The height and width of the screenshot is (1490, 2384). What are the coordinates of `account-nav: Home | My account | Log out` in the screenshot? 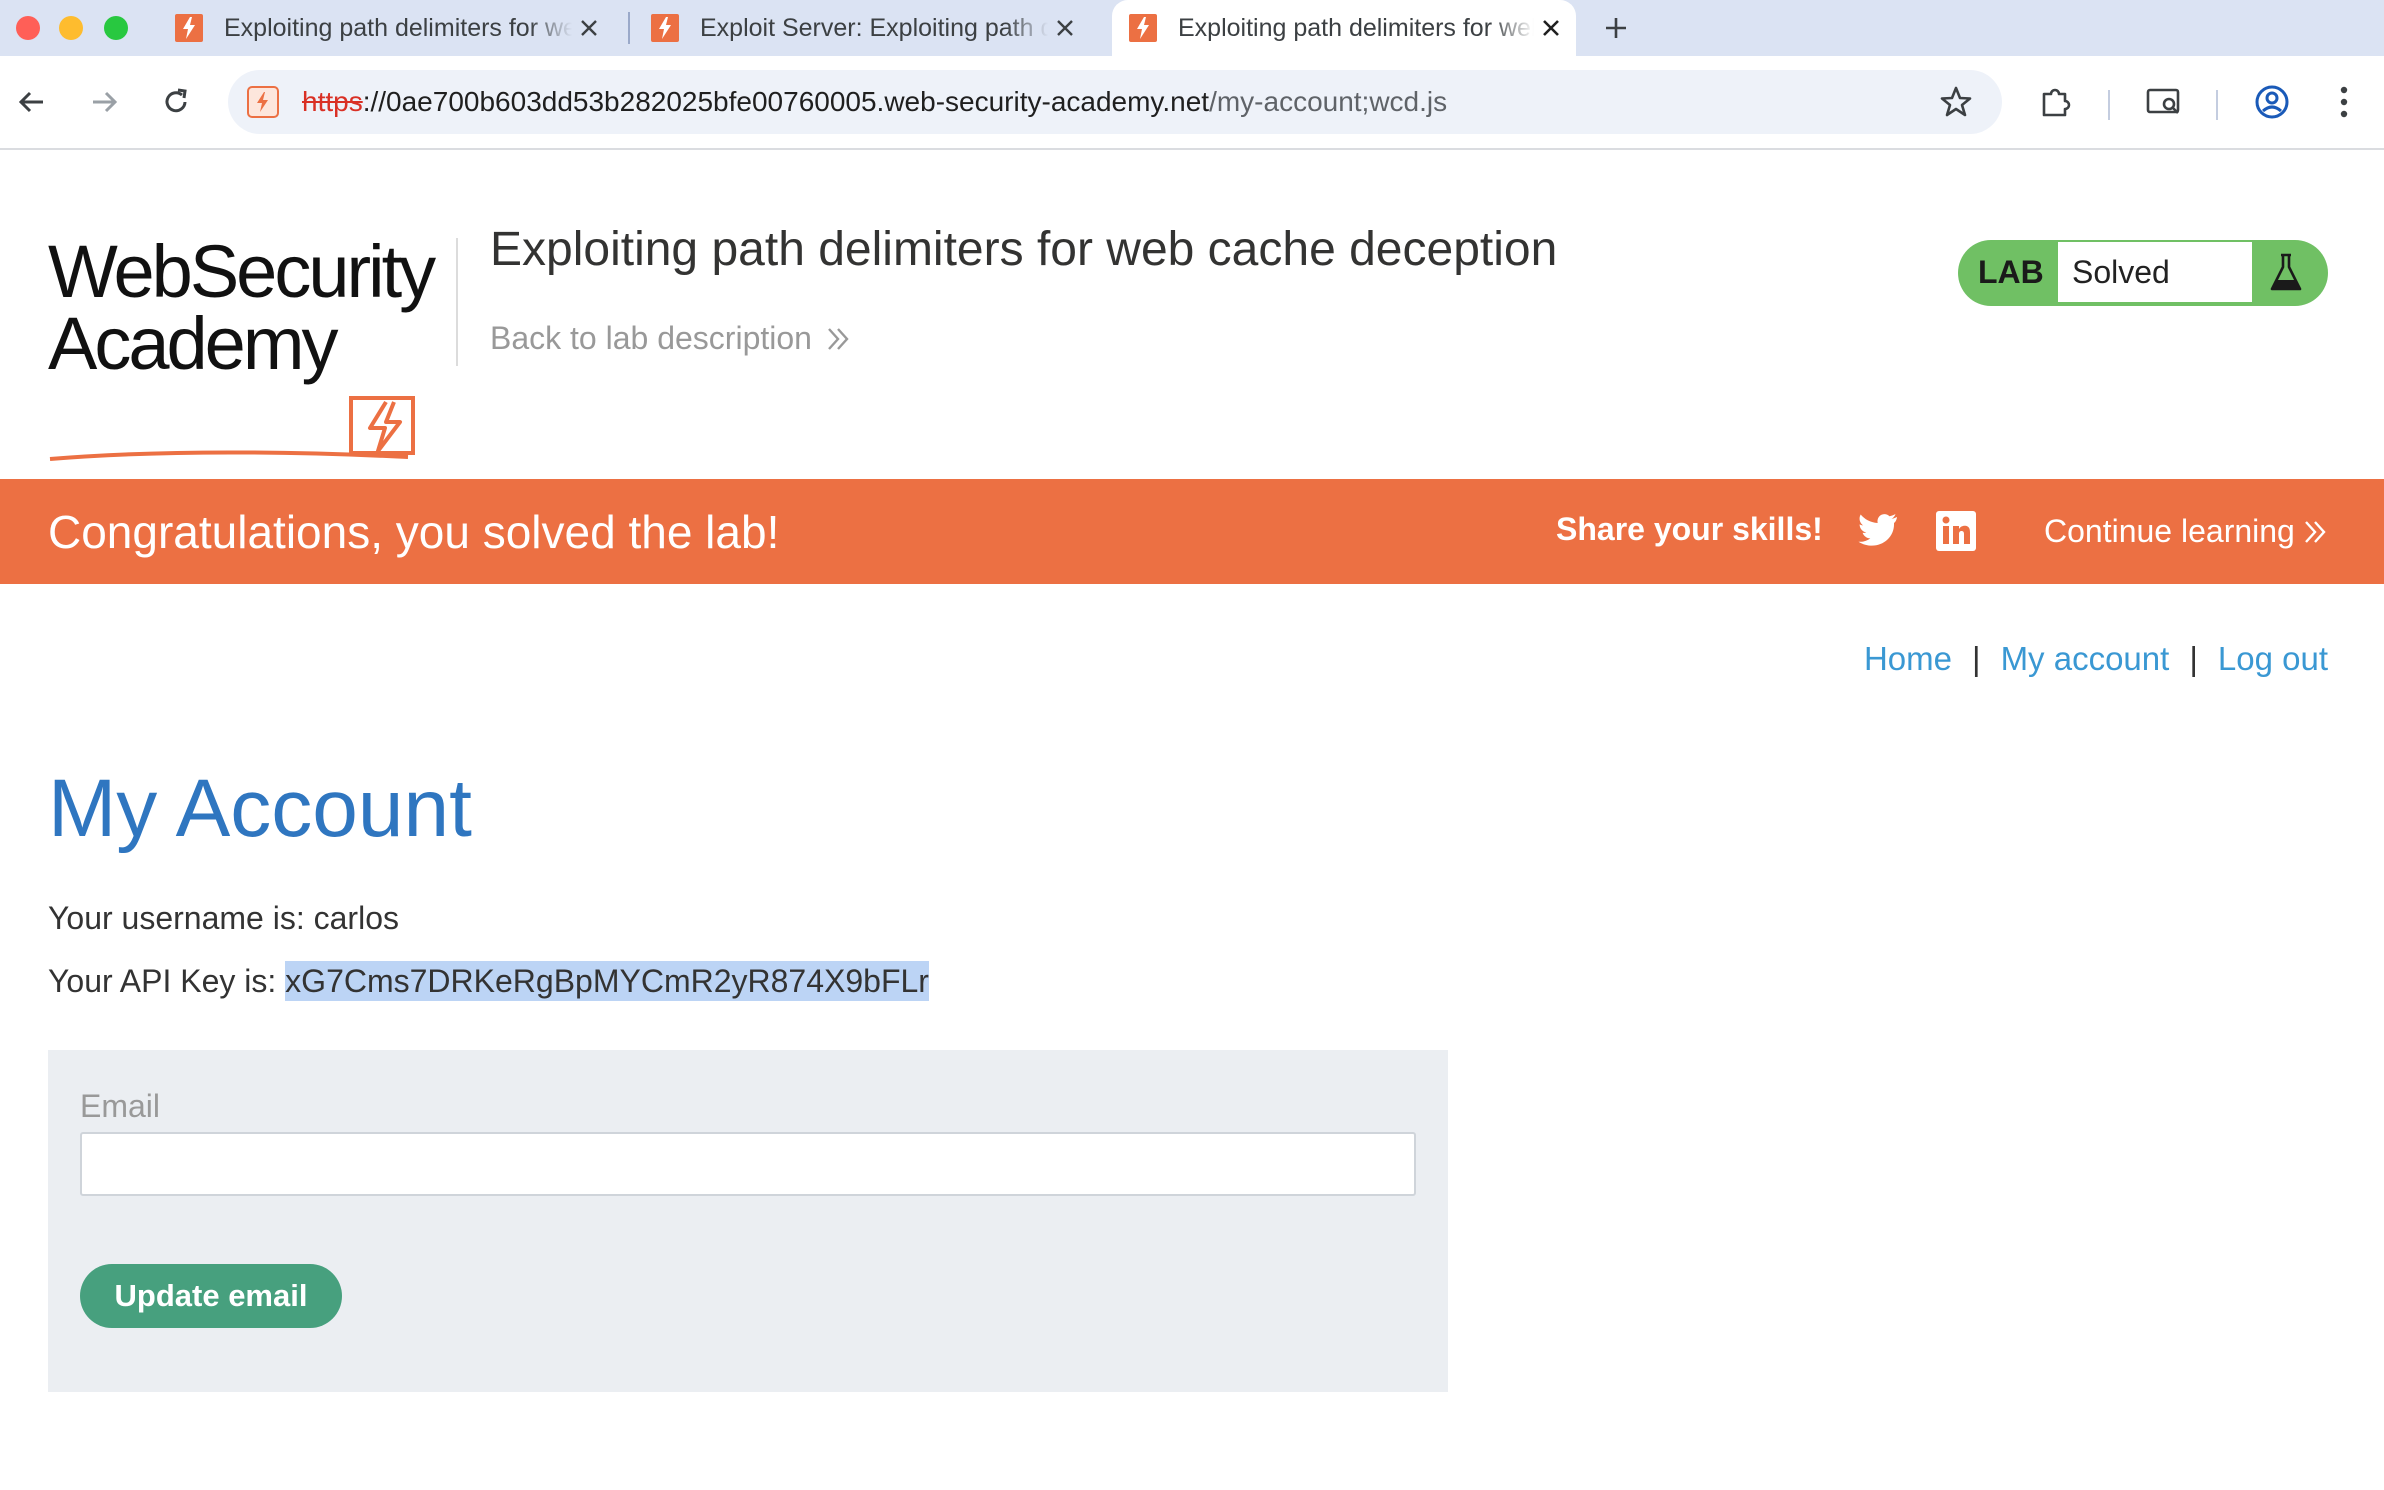 It's located at (2096, 659).